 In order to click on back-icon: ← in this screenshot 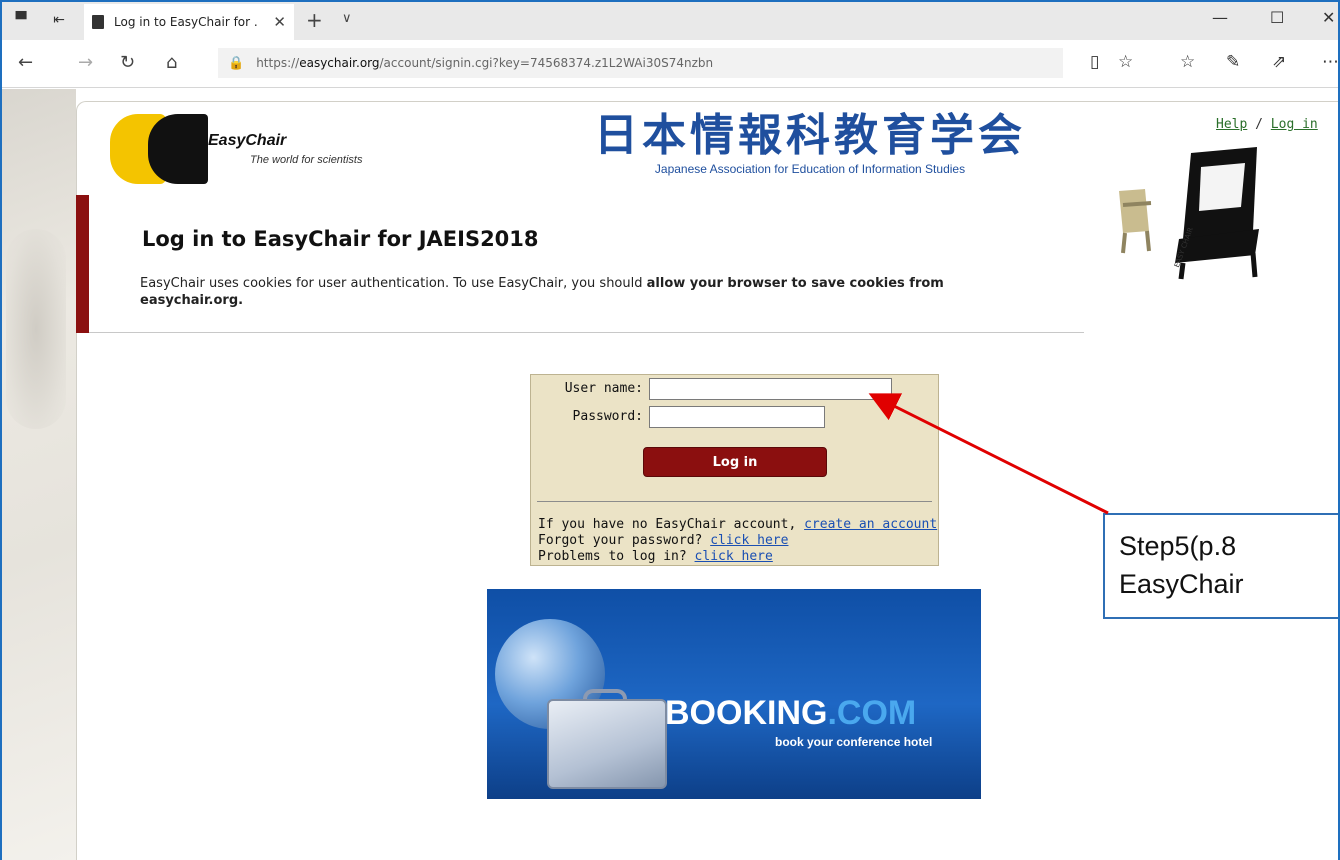, I will do `click(25, 62)`.